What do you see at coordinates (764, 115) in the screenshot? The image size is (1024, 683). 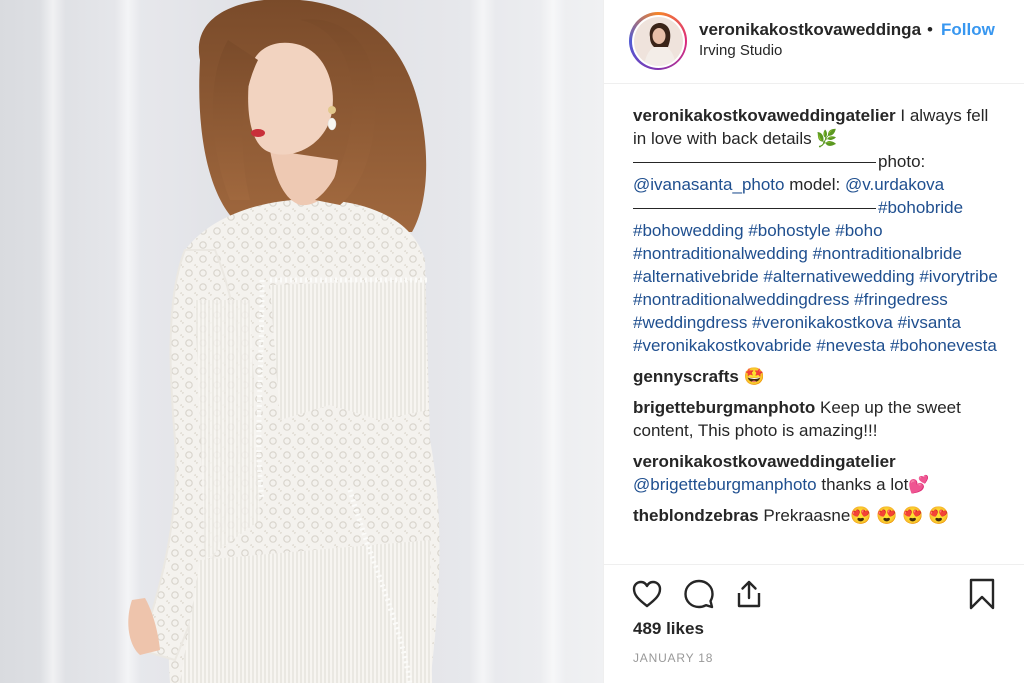 I see `caption-username: veronikakostkovaweddingatelier` at bounding box center [764, 115].